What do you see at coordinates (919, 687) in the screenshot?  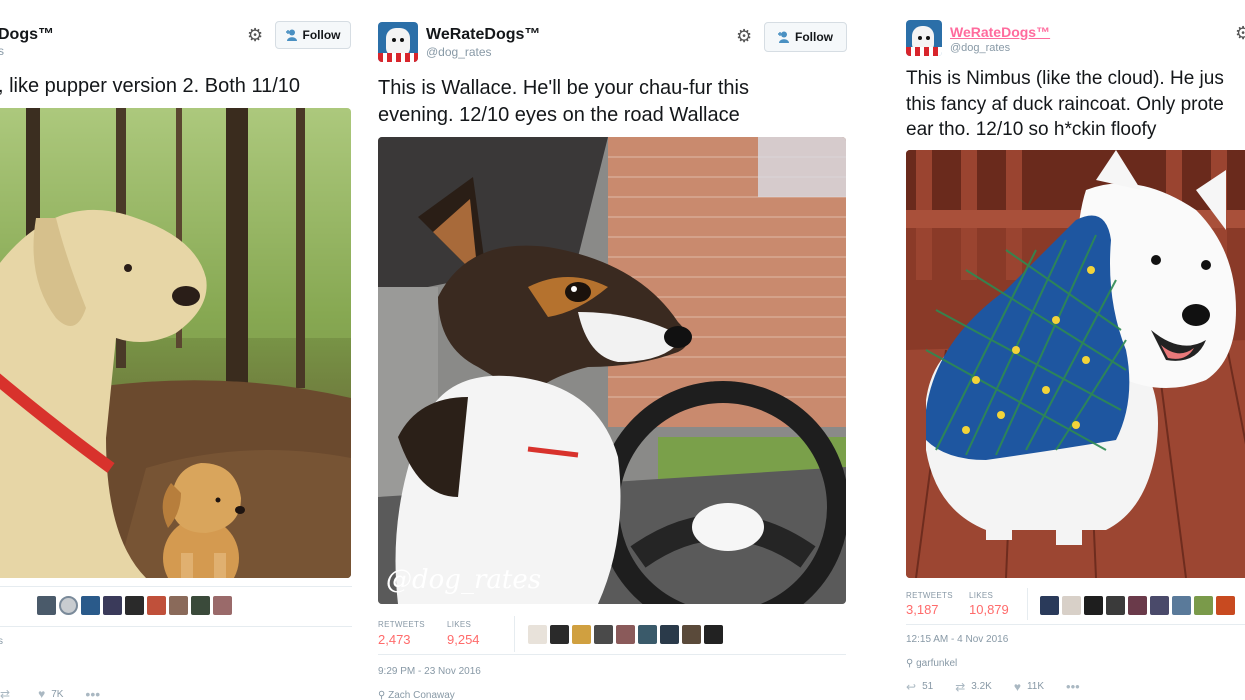 I see `reply-action: ↩ 51` at bounding box center [919, 687].